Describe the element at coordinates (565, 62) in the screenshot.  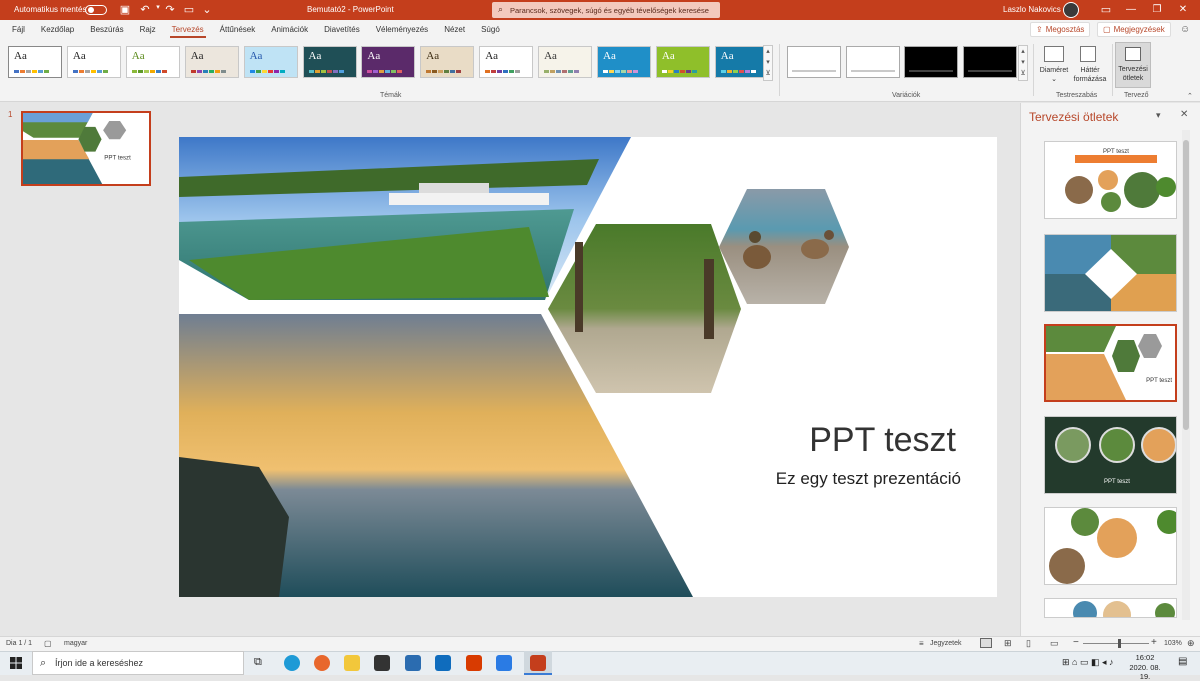
I see `theme-9: Aa` at that location.